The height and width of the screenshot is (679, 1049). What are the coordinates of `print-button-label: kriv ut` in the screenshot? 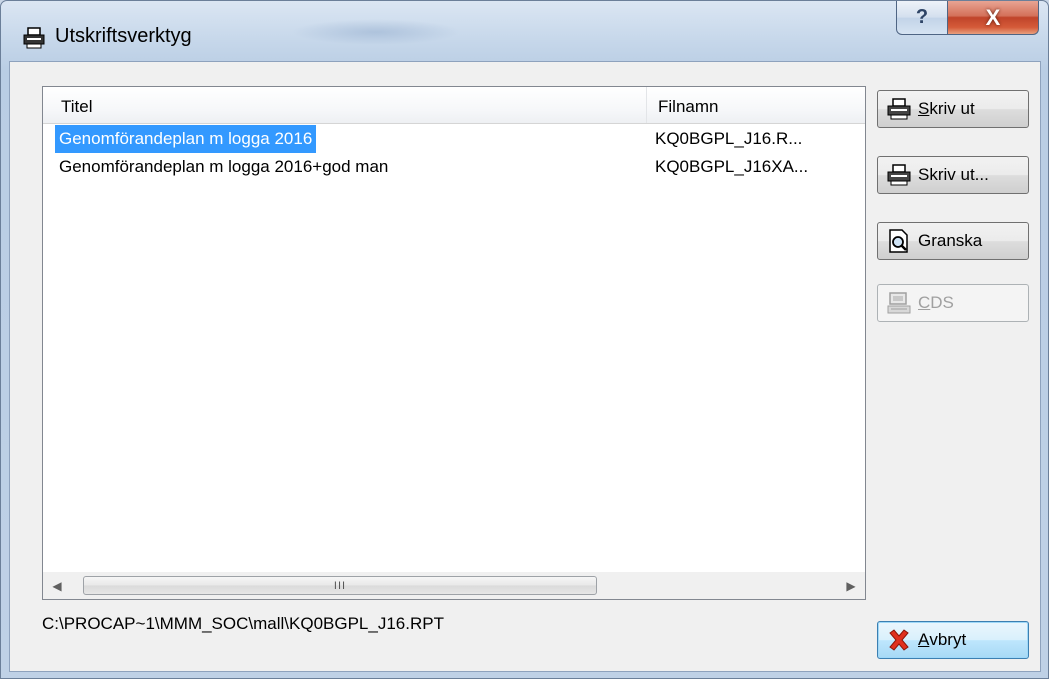 It's located at (952, 108).